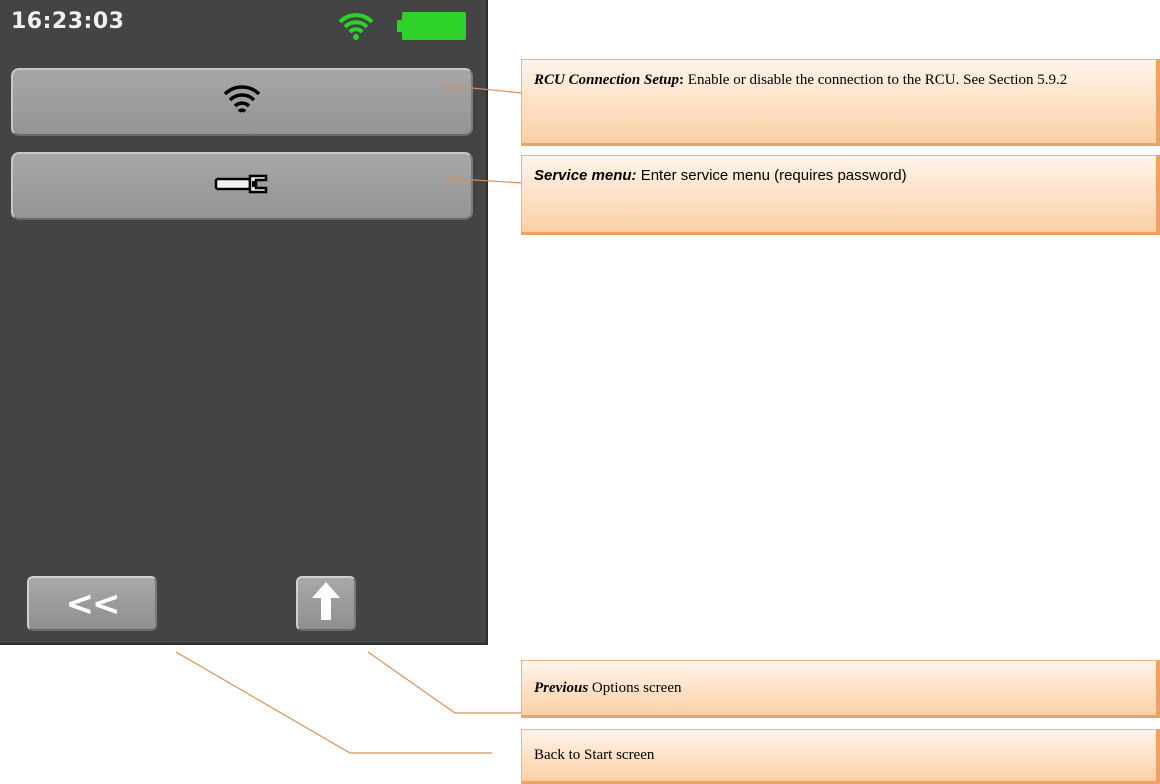 The height and width of the screenshot is (784, 1160). What do you see at coordinates (68, 21) in the screenshot?
I see `status-time: 16:23:03` at bounding box center [68, 21].